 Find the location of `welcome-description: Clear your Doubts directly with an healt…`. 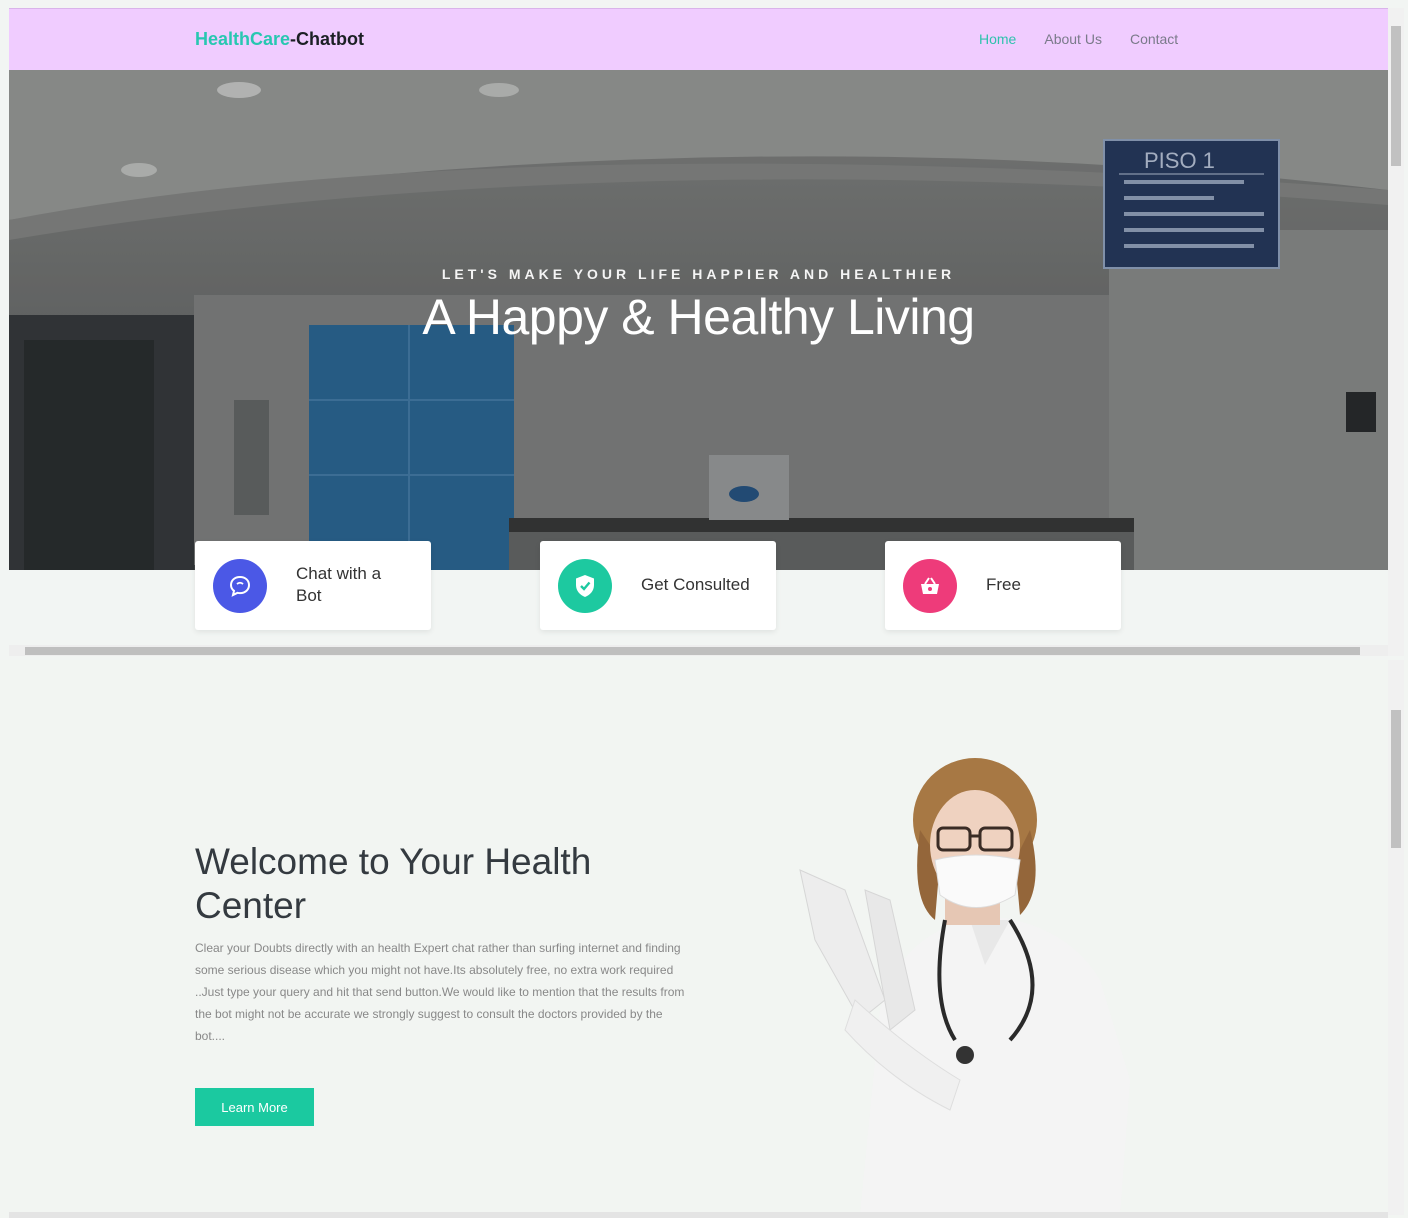

welcome-description: Clear your Doubts directly with an healt… is located at coordinates (440, 992).